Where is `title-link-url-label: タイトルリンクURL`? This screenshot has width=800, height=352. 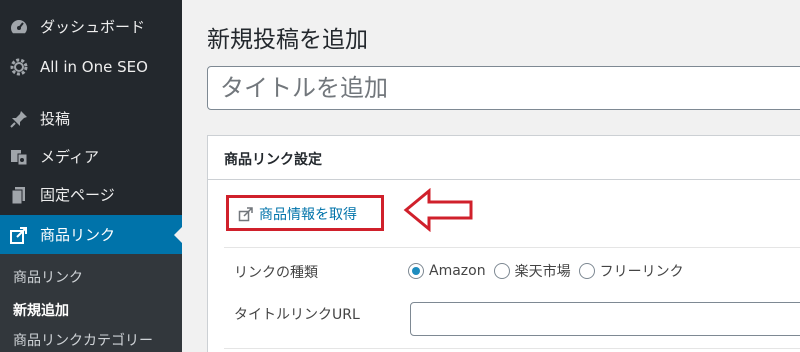 title-link-url-label: タイトルリンクURL is located at coordinates (297, 315).